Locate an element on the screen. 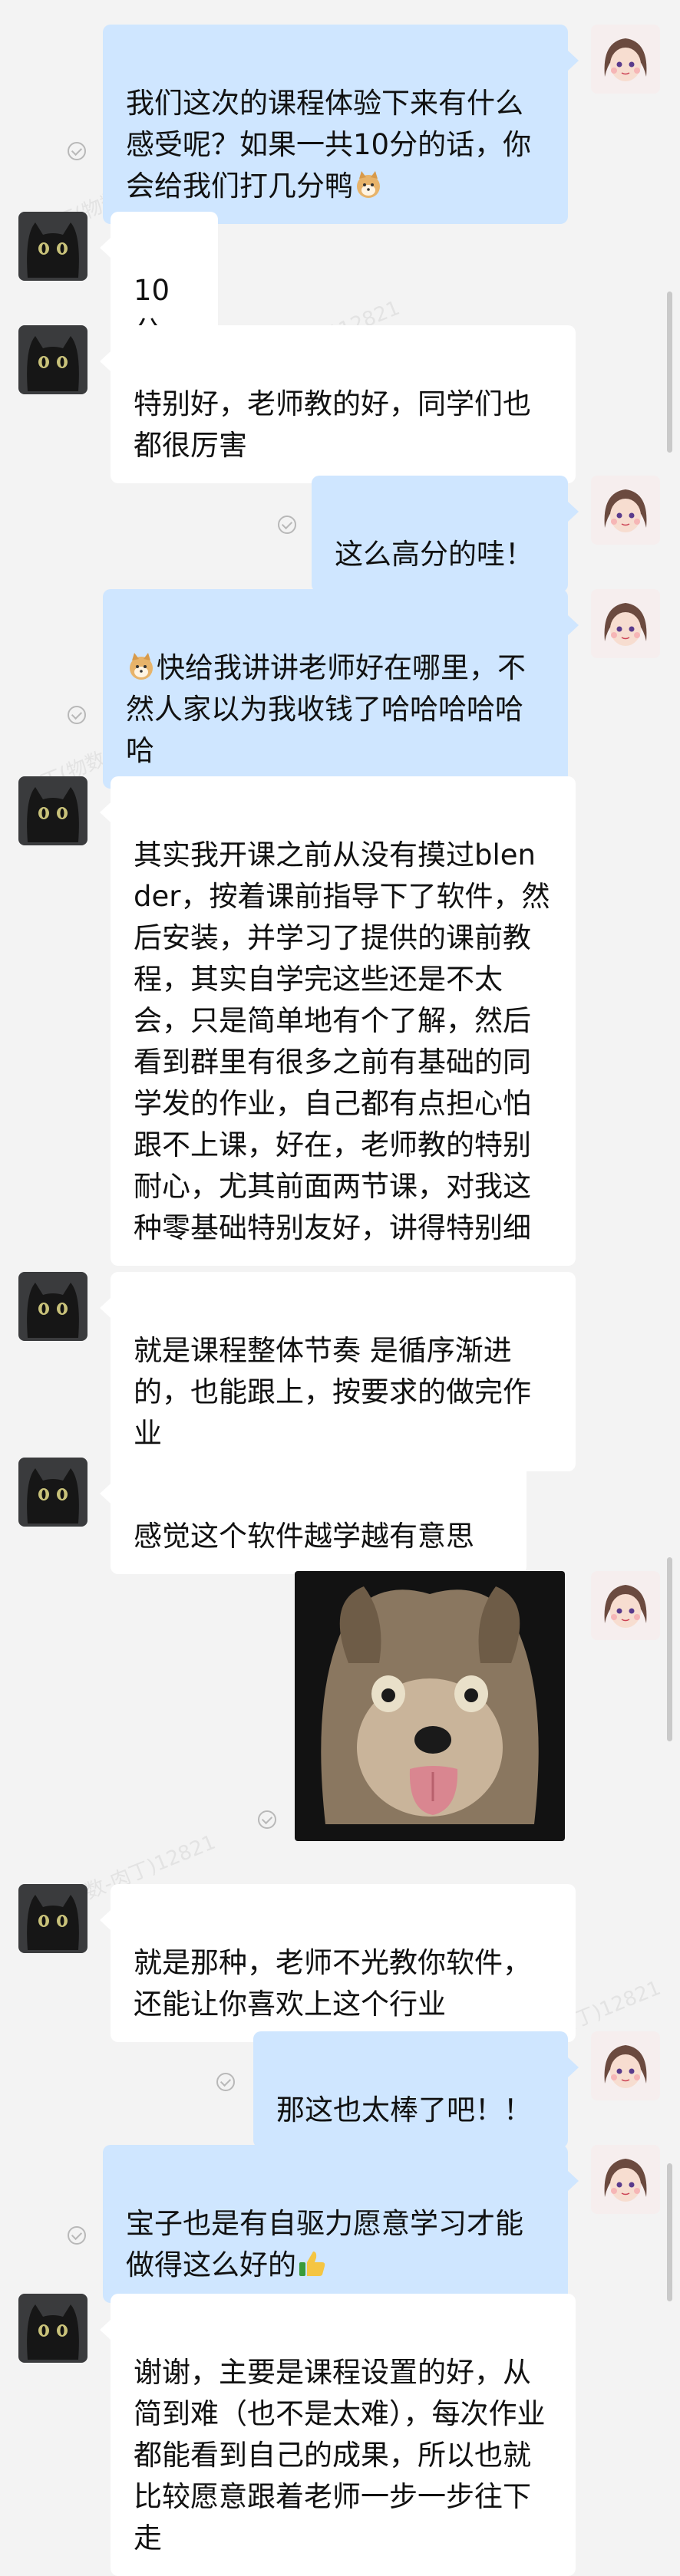 The width and height of the screenshot is (680, 2576). message-text: 感觉这个软件越学越有意思 is located at coordinates (304, 1536).